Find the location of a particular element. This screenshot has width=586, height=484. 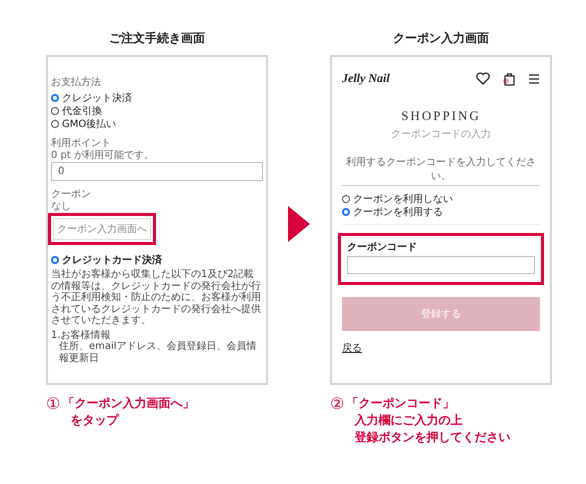

radio-label: 代金引換 is located at coordinates (82, 111).